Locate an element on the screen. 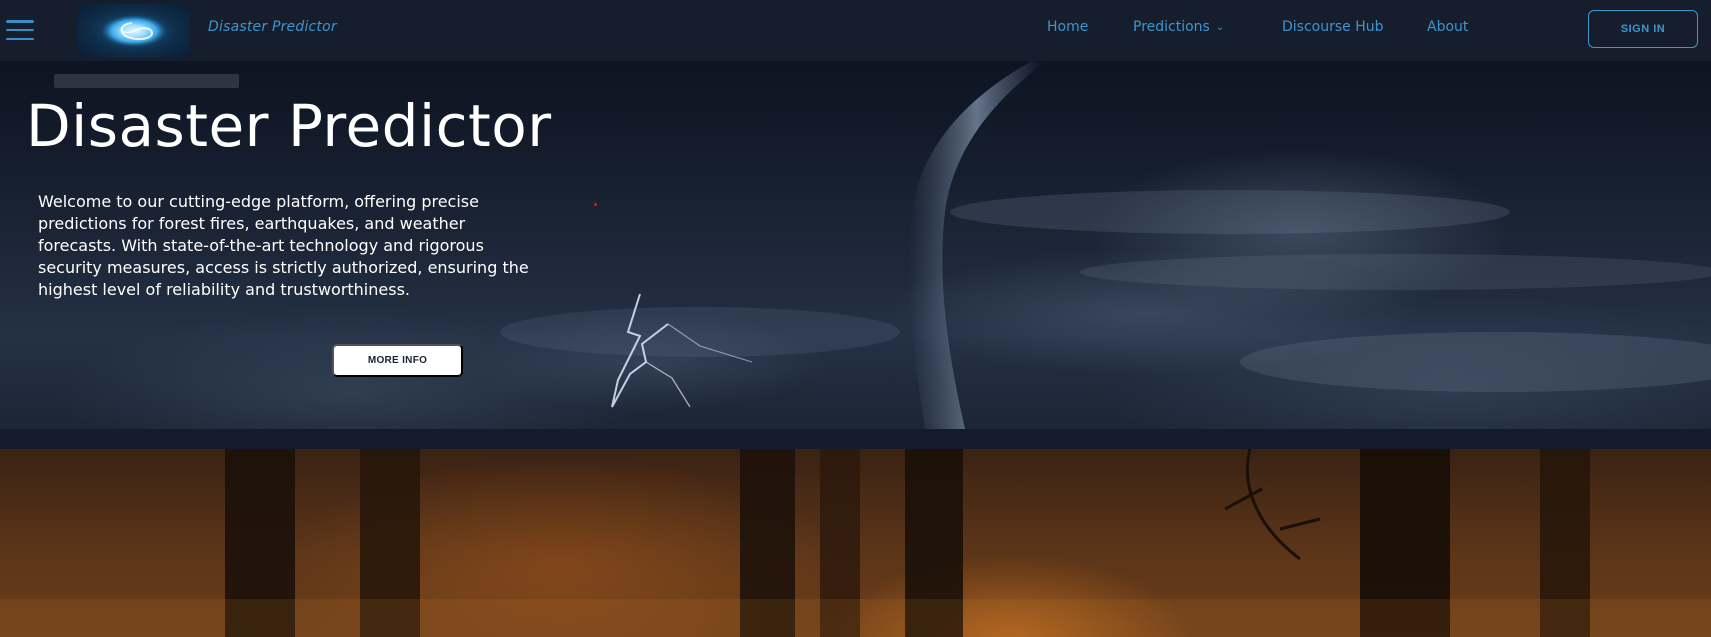 The width and height of the screenshot is (1711, 637). more-info-button: MORE INFO is located at coordinates (397, 360).